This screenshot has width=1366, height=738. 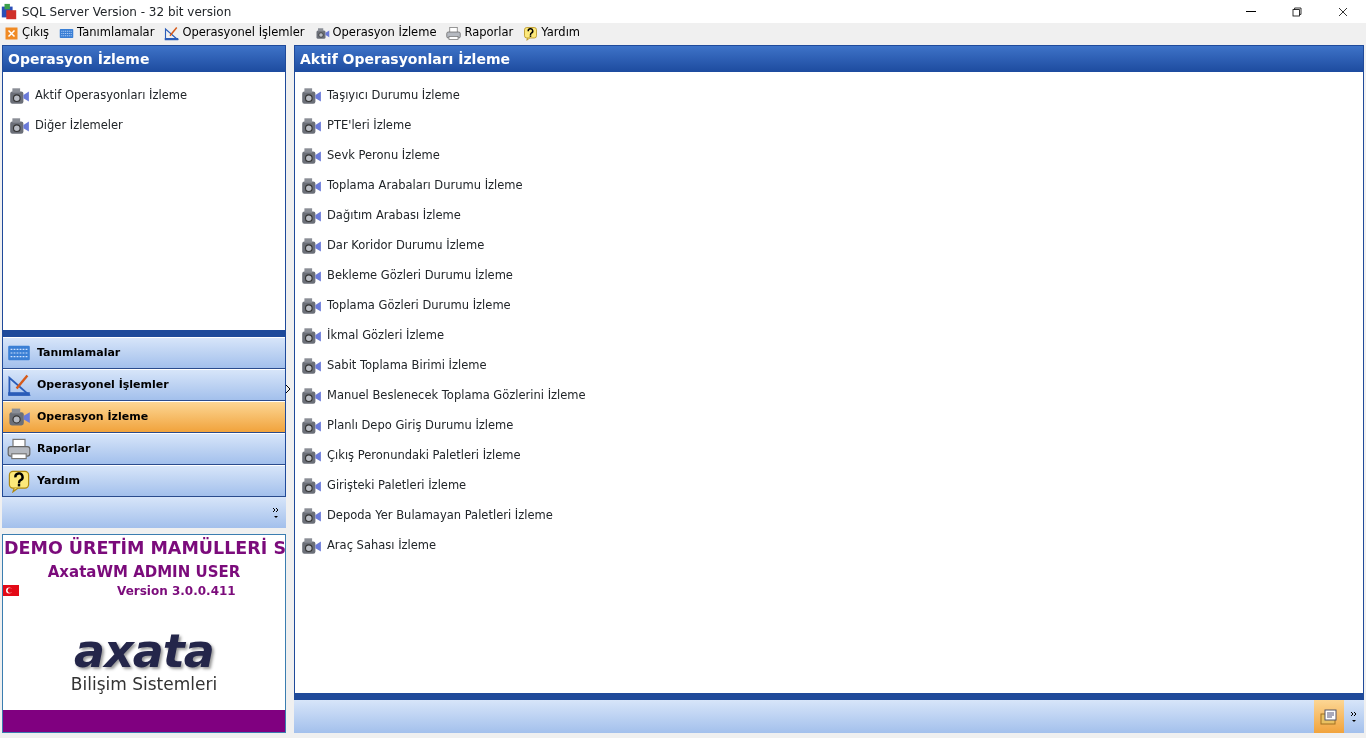 I want to click on list-item: Sabit Toplama Birimi İzleme, so click(x=407, y=366).